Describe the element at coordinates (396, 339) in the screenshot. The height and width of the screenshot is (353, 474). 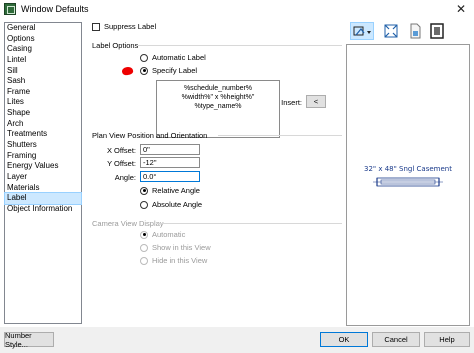
I see `cancel-button: Cancel` at that location.